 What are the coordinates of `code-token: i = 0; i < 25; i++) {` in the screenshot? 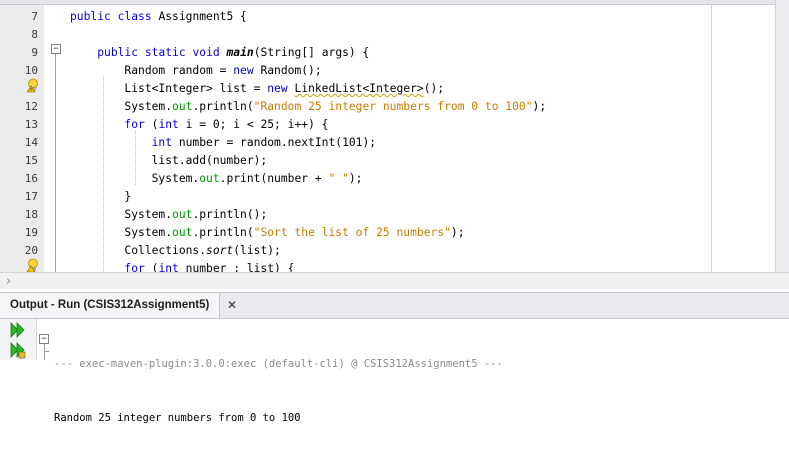 It's located at (253, 124).